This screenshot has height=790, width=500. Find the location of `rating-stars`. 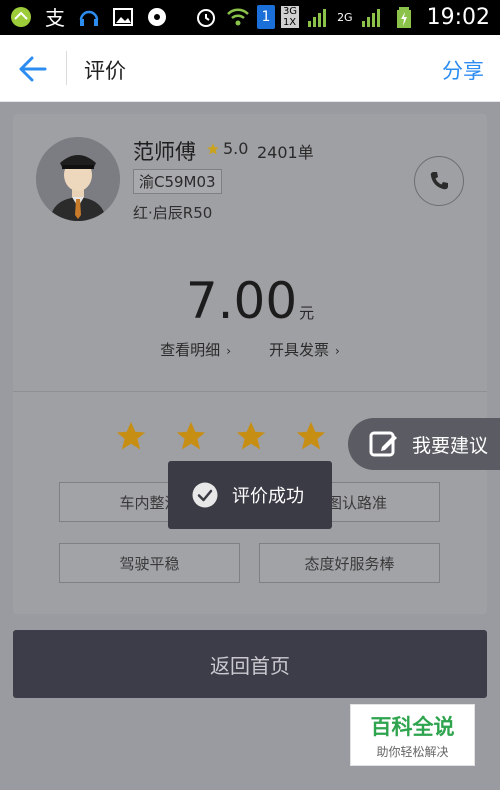

rating-stars is located at coordinates (251, 436).